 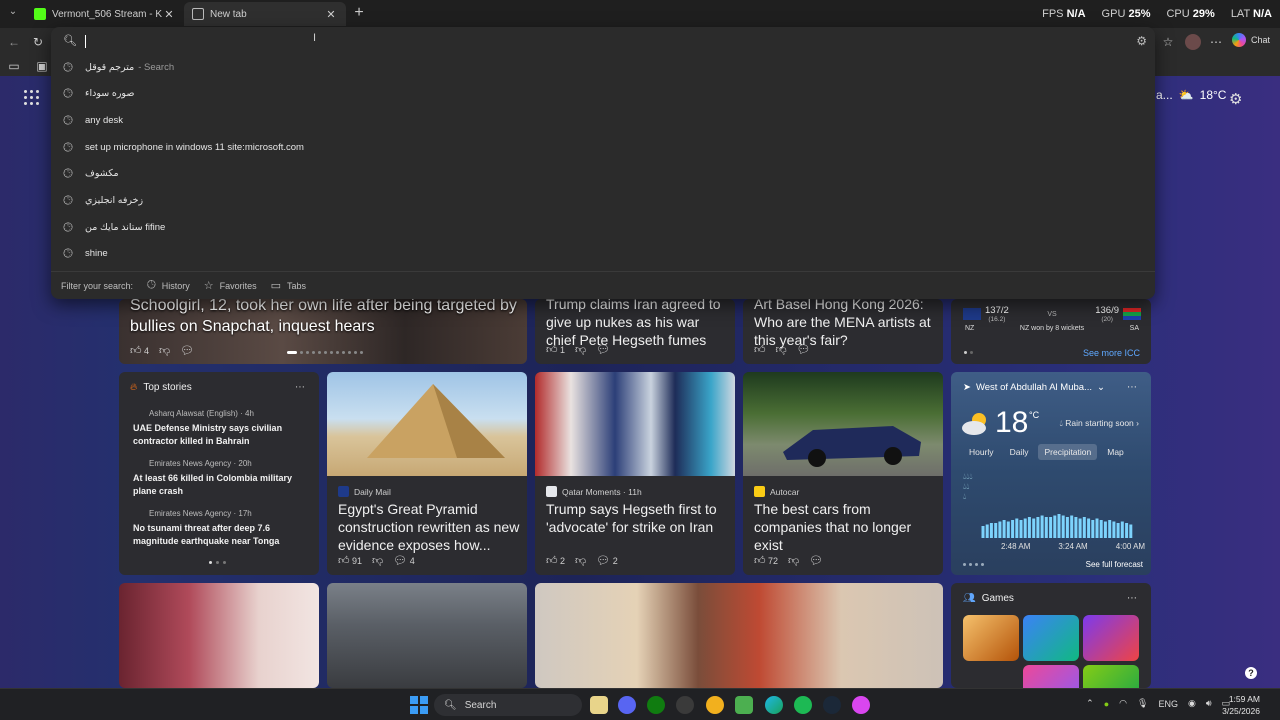 I want to click on filter-history-button: 🕒︎ History, so click(x=168, y=285).